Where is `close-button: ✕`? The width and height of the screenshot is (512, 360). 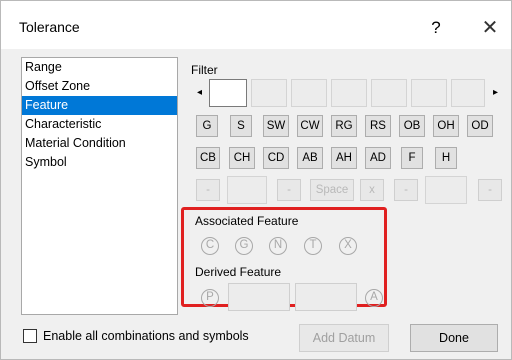
close-button: ✕ is located at coordinates (490, 28).